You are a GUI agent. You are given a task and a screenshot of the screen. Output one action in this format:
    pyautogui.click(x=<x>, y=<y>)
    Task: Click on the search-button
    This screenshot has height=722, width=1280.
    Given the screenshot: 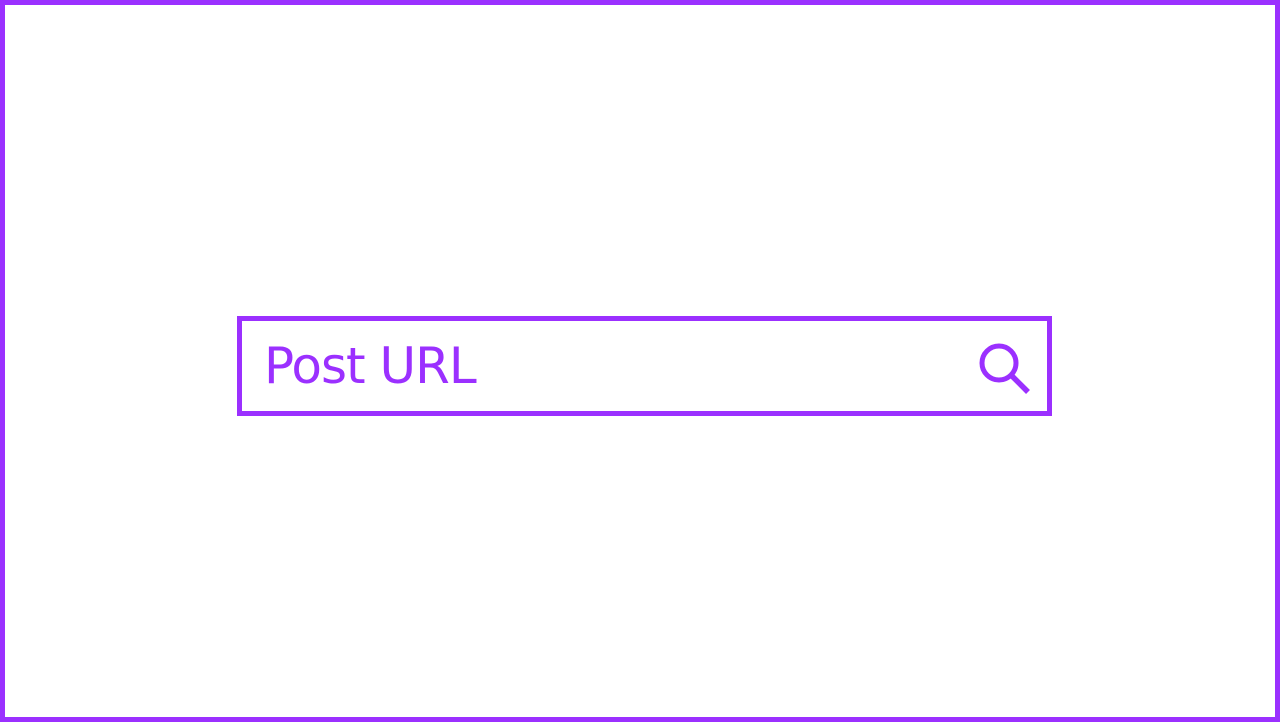 What is the action you would take?
    pyautogui.click(x=1004, y=368)
    